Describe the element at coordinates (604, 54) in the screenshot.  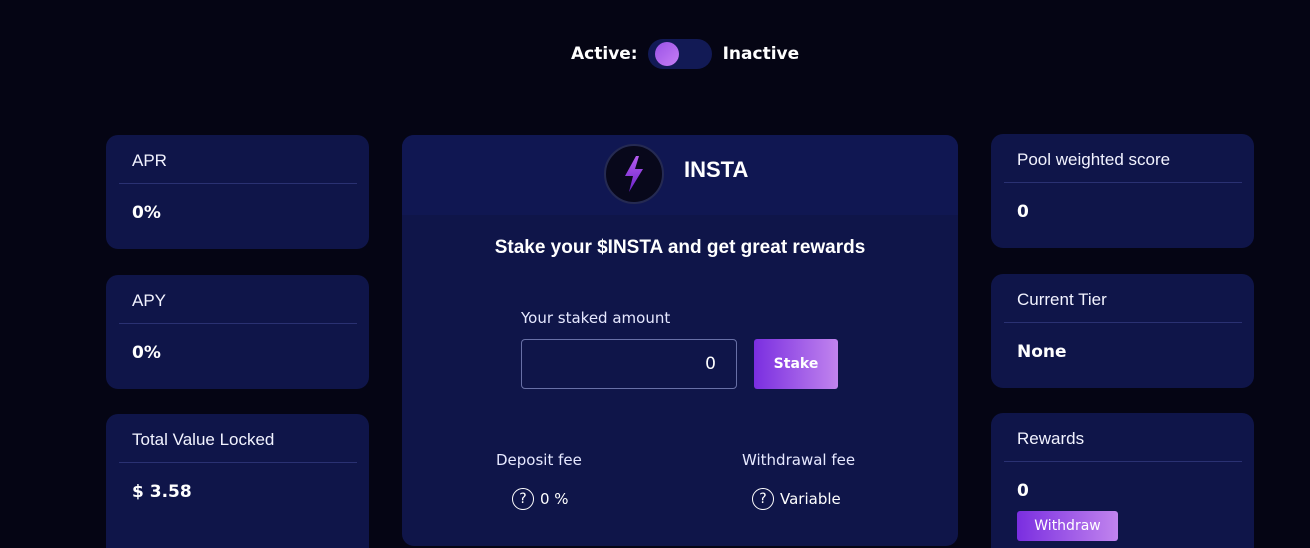
I see `active-label: Active:` at that location.